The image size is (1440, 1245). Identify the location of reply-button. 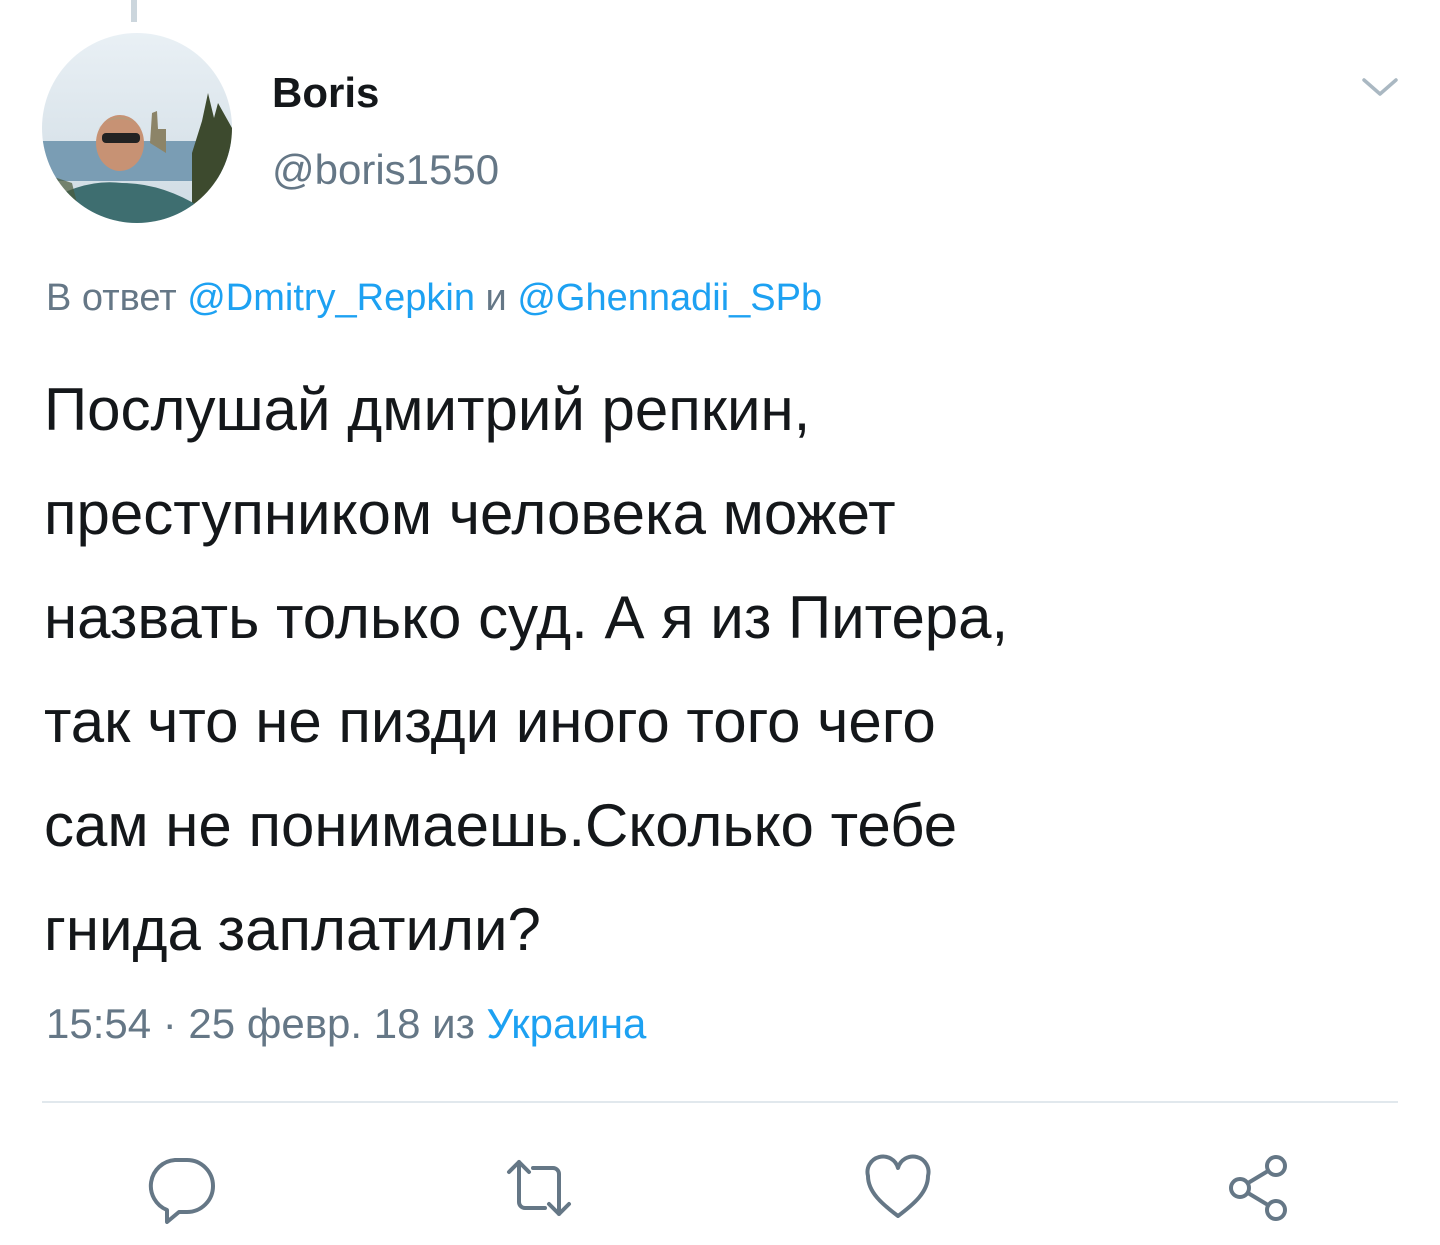
(181, 1188).